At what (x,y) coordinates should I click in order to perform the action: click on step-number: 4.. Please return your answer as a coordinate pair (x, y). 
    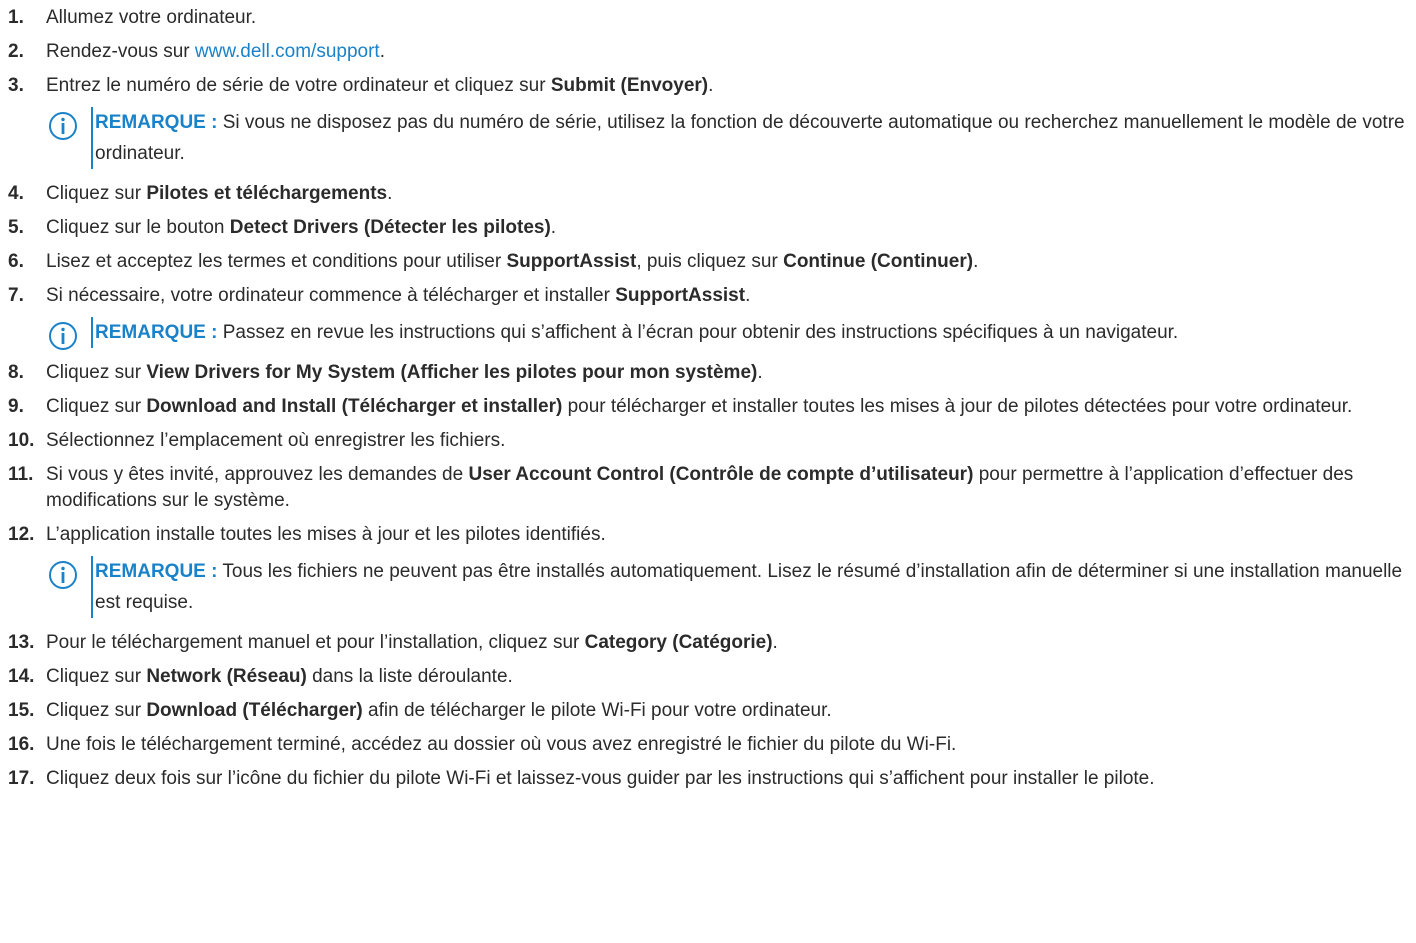
    Looking at the image, I should click on (16, 193).